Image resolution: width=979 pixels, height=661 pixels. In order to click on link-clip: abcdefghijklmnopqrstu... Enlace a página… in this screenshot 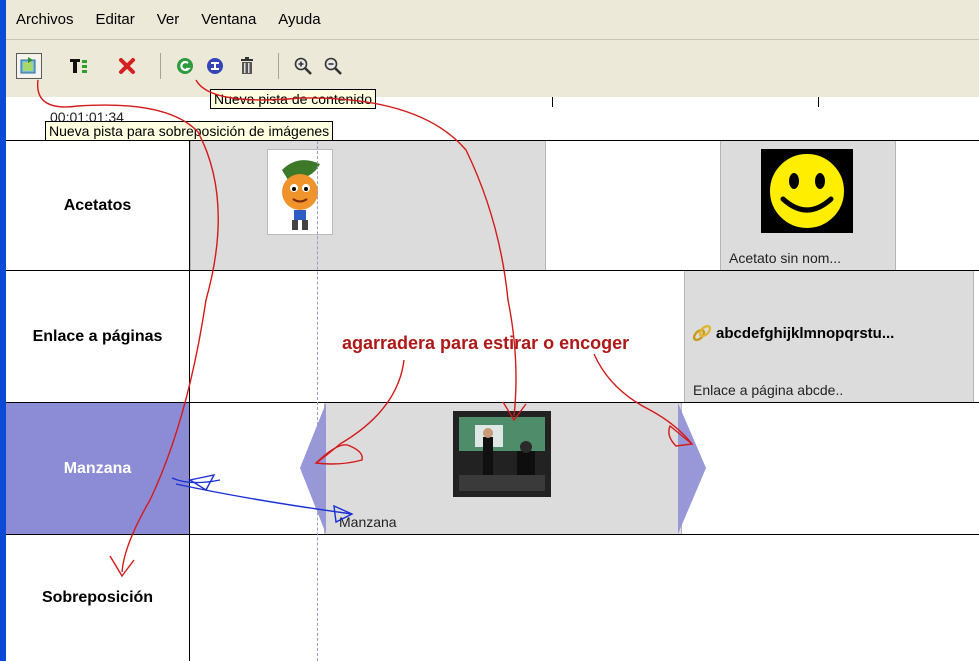, I will do `click(829, 336)`.